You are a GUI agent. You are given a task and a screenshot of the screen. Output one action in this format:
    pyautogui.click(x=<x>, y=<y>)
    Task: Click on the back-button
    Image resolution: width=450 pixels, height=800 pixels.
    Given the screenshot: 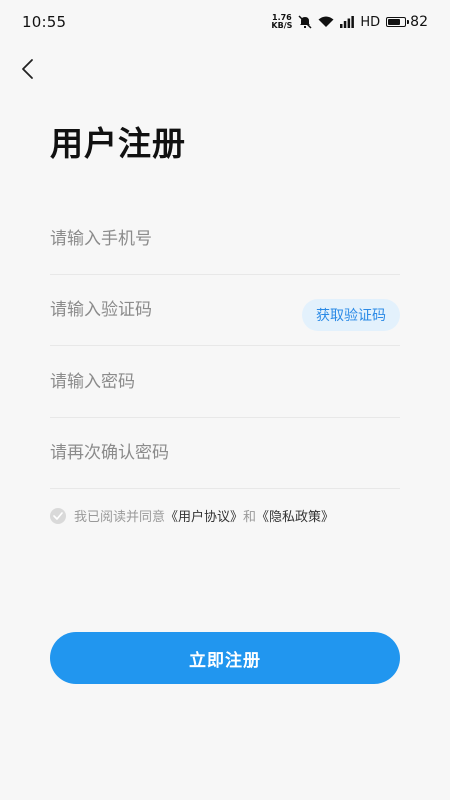 What is the action you would take?
    pyautogui.click(x=27, y=69)
    